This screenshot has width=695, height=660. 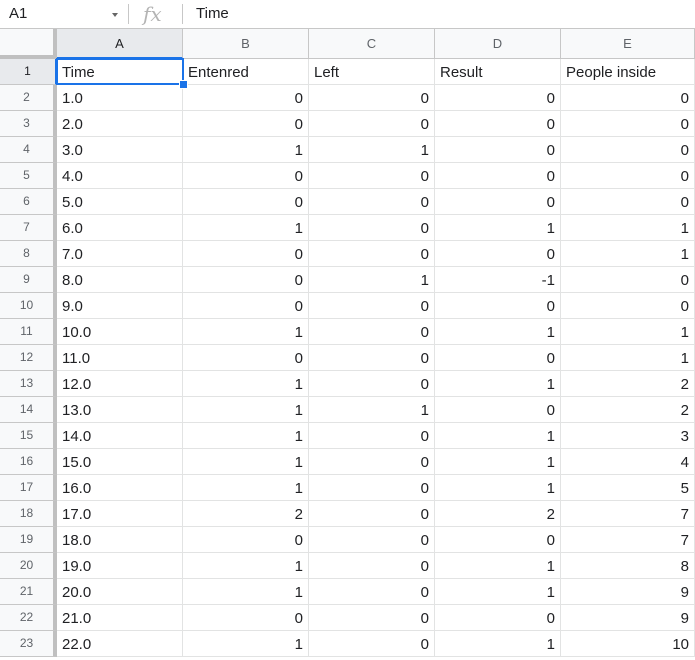 I want to click on cell-a6: 5.0, so click(x=120, y=202).